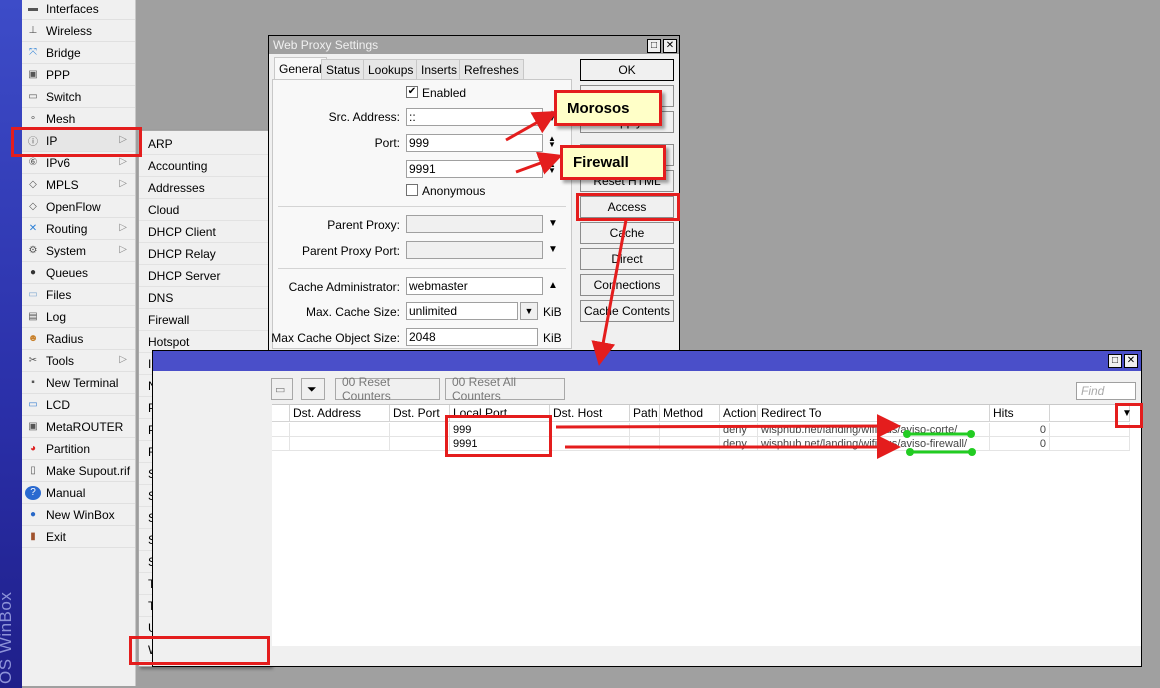 This screenshot has width=1160, height=688. What do you see at coordinates (420, 413) in the screenshot?
I see `column-header: Dst. Port` at bounding box center [420, 413].